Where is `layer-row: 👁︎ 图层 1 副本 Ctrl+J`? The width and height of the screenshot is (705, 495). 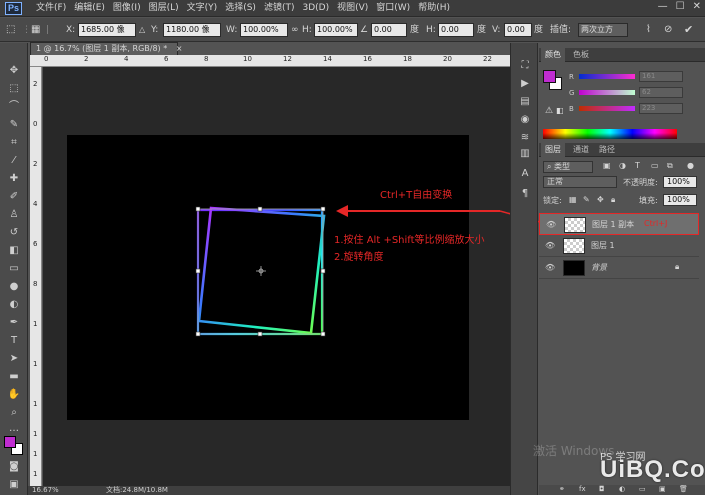
layer-row: 👁︎ 图层 1 副本 Ctrl+J is located at coordinates (619, 224).